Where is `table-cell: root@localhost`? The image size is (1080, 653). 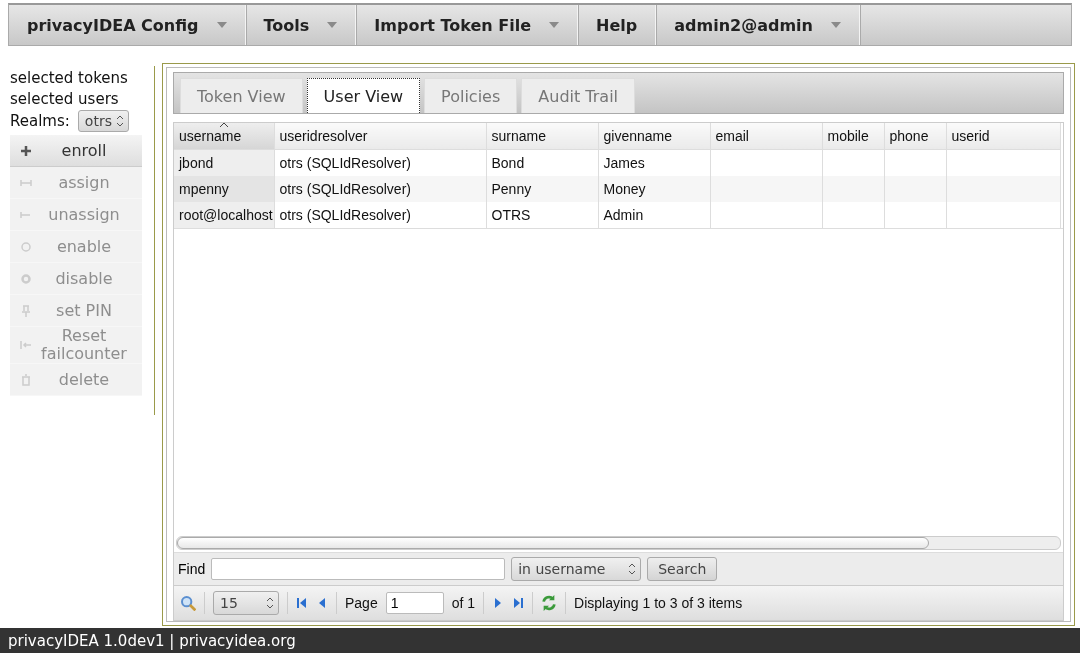 table-cell: root@localhost is located at coordinates (224, 215).